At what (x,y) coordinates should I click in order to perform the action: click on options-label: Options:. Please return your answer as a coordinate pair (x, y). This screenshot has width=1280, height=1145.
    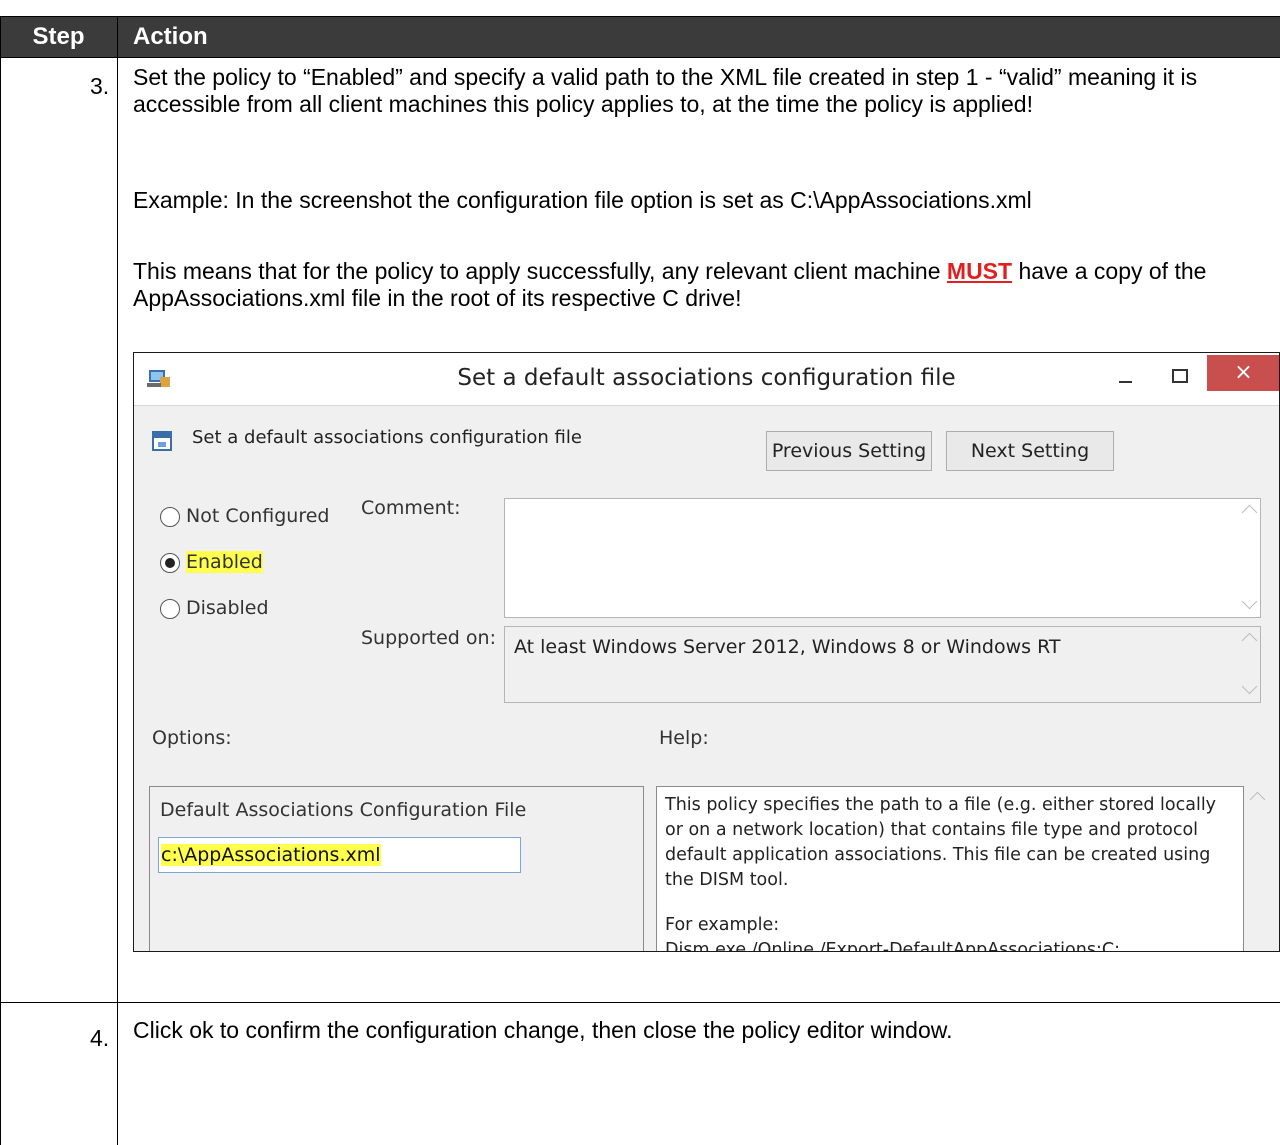
    Looking at the image, I should click on (192, 738).